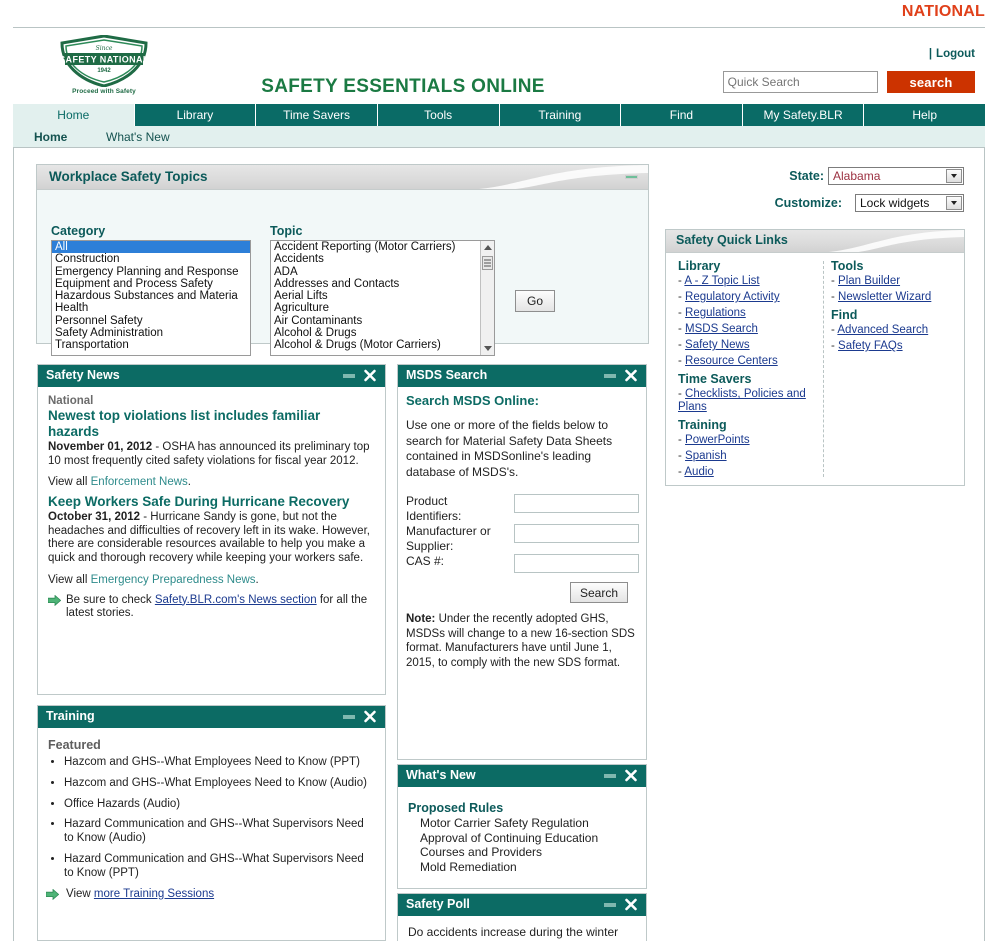 This screenshot has height=941, width=1003. I want to click on nav-tab-help: Help, so click(924, 115).